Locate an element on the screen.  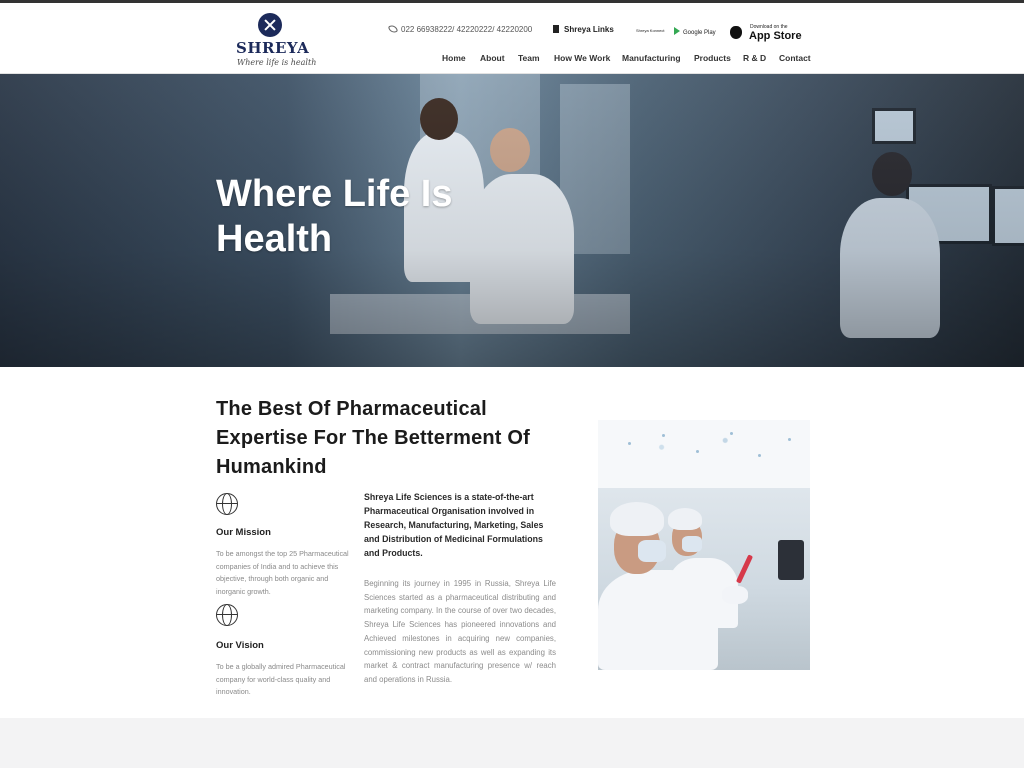
nav-r-and-d: R & D is located at coordinates (754, 58).